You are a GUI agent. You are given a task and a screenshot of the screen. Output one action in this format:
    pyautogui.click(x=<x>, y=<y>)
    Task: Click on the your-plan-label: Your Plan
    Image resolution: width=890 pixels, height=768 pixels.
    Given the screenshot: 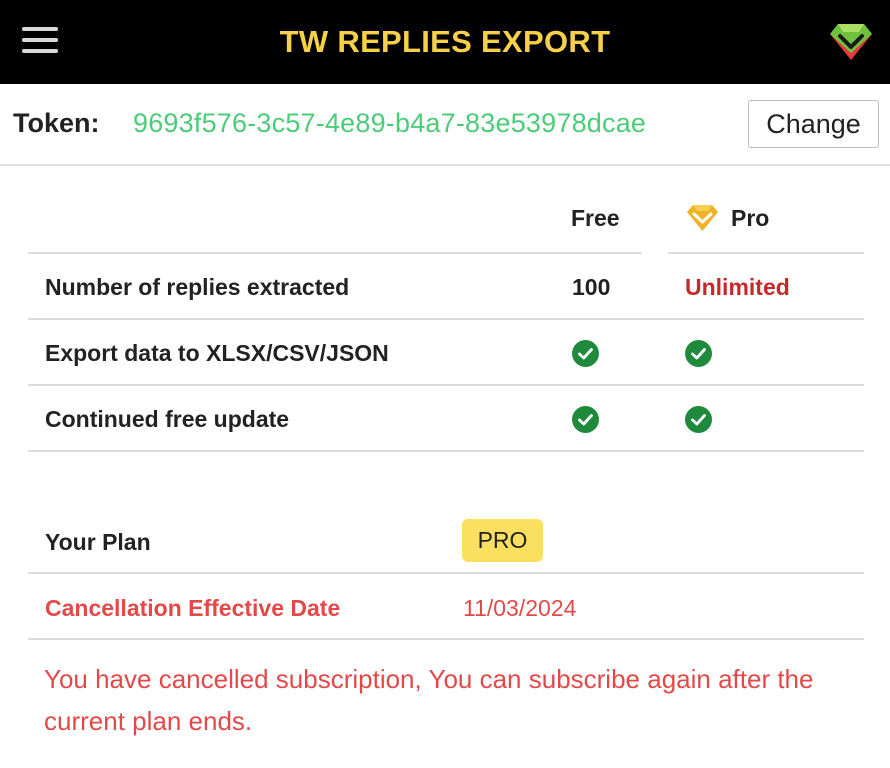 What is the action you would take?
    pyautogui.click(x=98, y=542)
    